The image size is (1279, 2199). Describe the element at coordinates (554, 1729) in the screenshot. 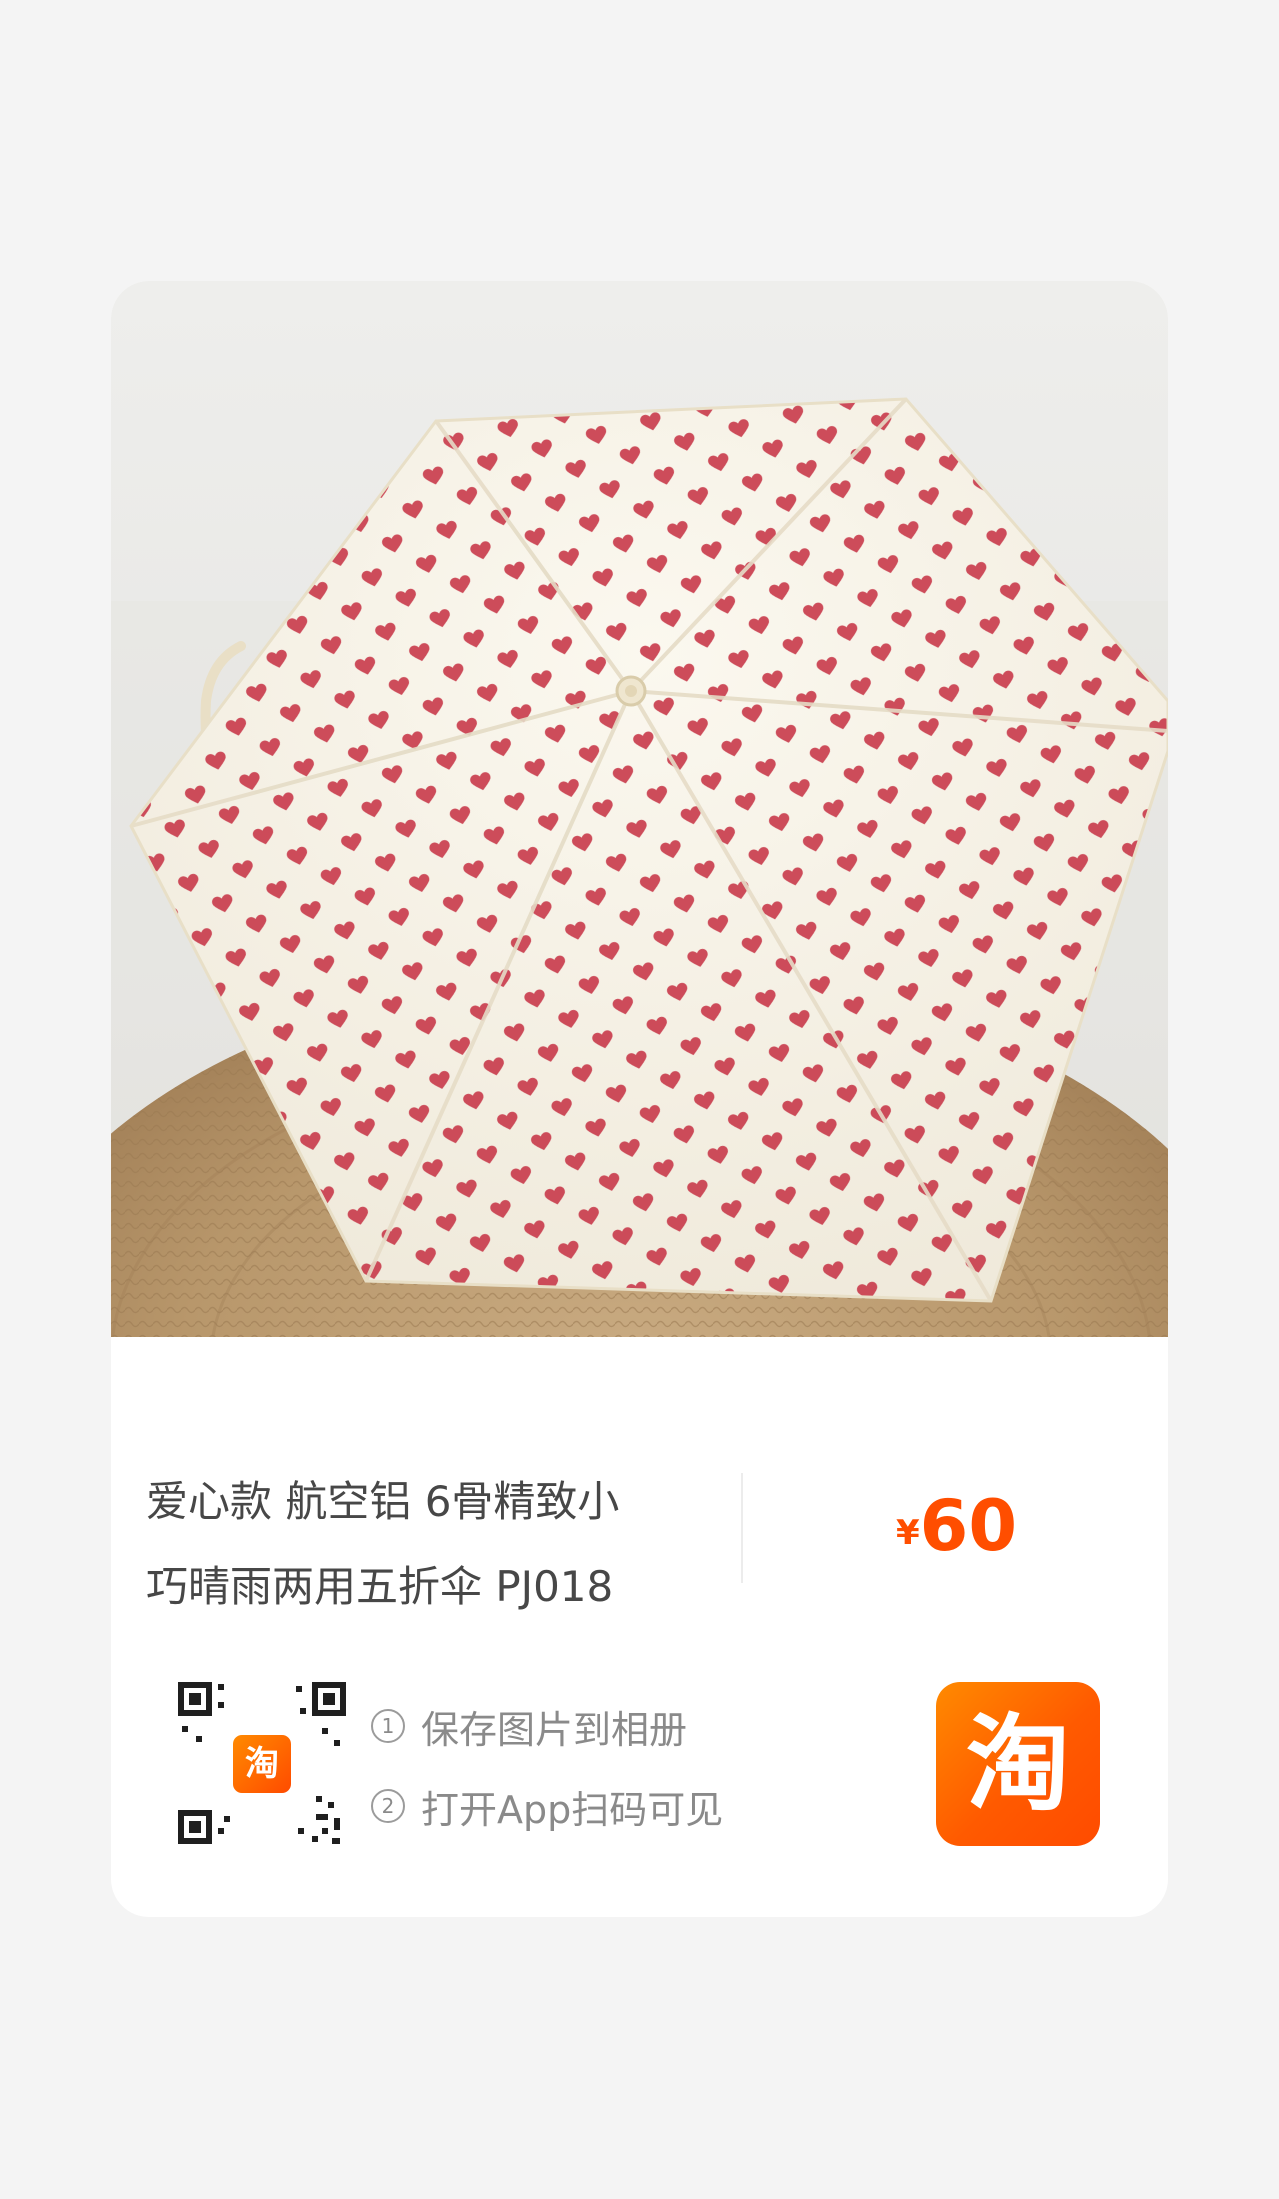

I see `step-text-1: 保存图片到相册` at that location.